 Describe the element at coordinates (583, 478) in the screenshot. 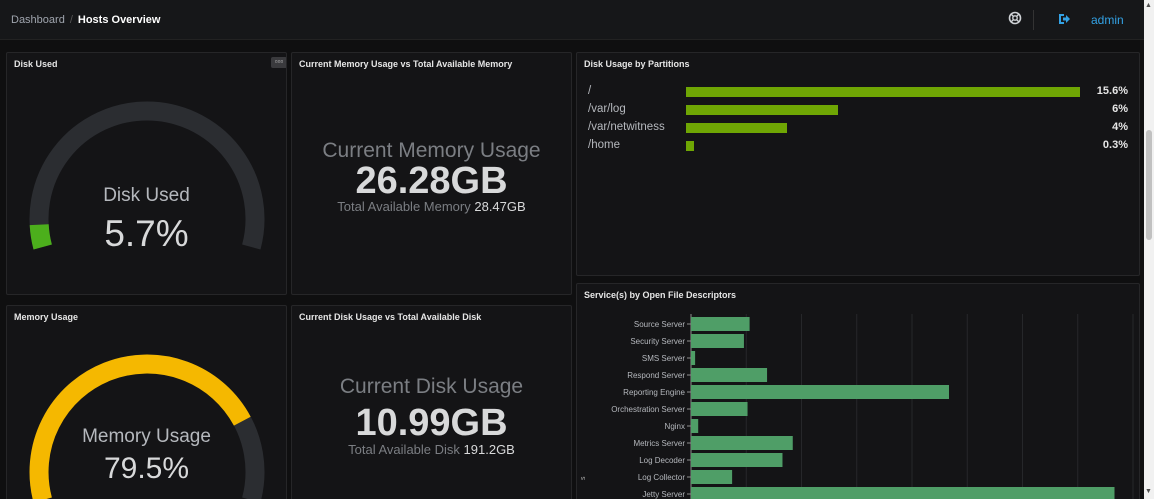

I see `y-axis-title: s` at that location.